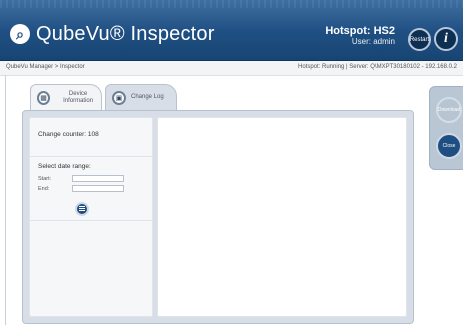 The image size is (463, 328). I want to click on magnifier-icon: ⌕, so click(20, 34).